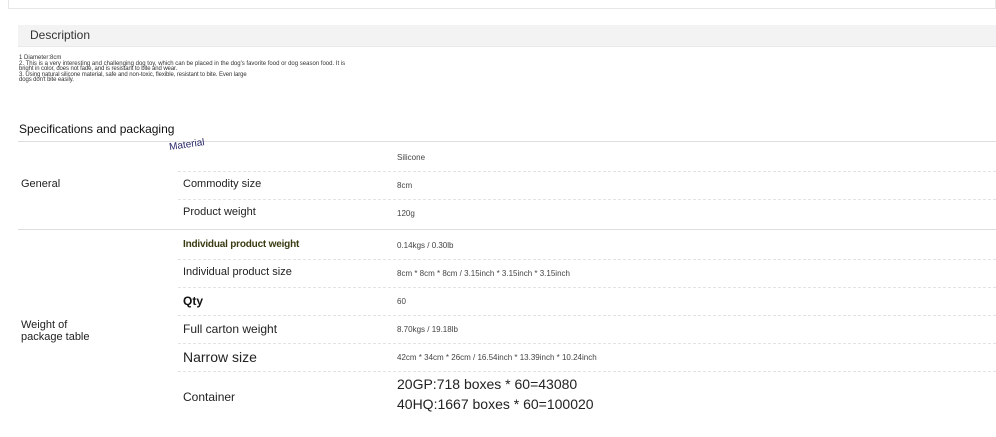 The image size is (996, 437). I want to click on description-title: Description, so click(60, 35).